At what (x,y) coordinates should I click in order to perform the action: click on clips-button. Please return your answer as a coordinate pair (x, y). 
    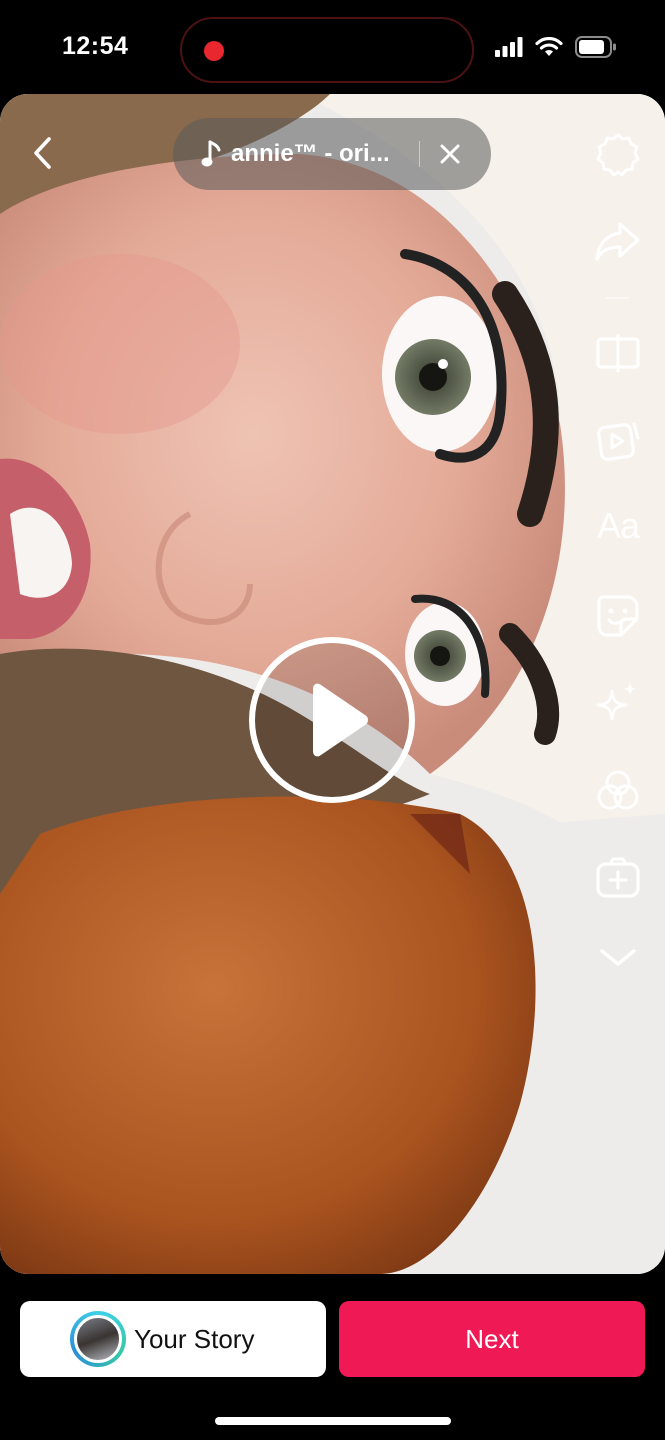
    Looking at the image, I should click on (618, 440).